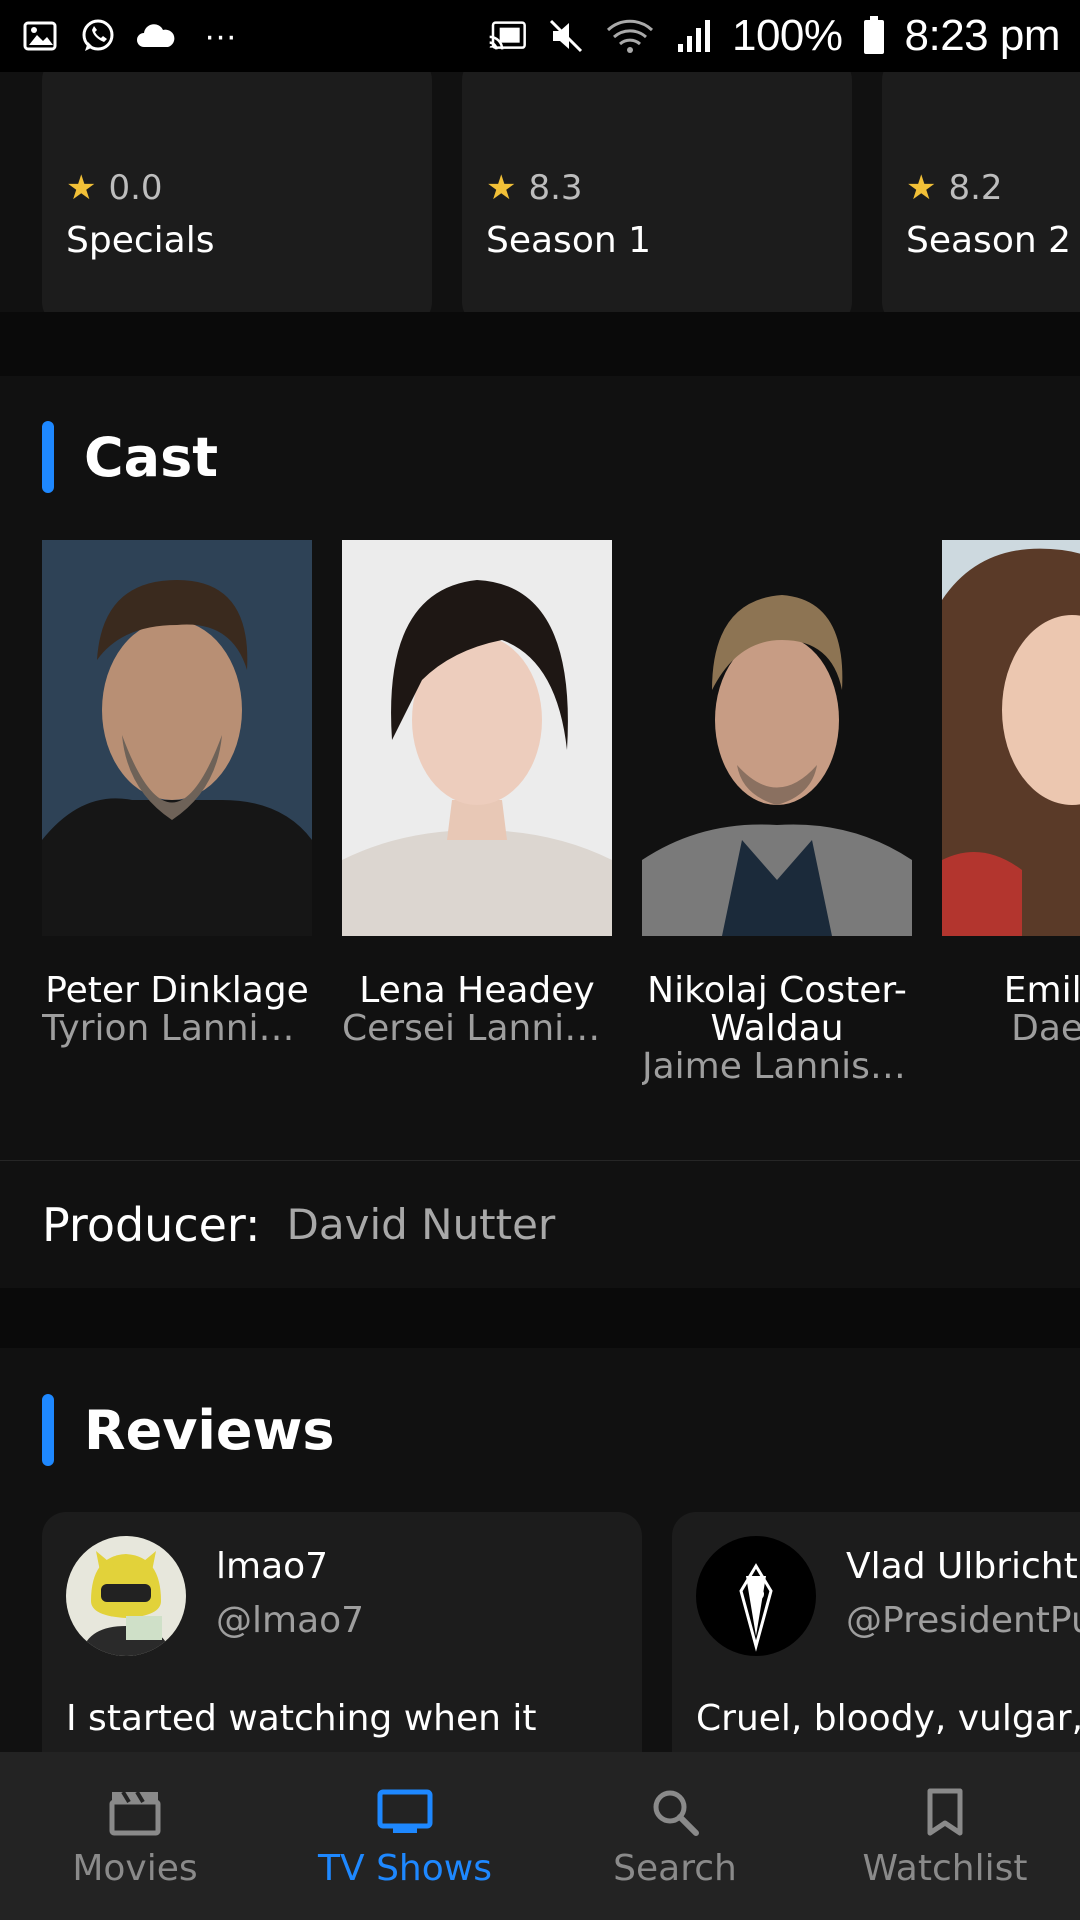  What do you see at coordinates (156, 36) in the screenshot?
I see `cloud-icon` at bounding box center [156, 36].